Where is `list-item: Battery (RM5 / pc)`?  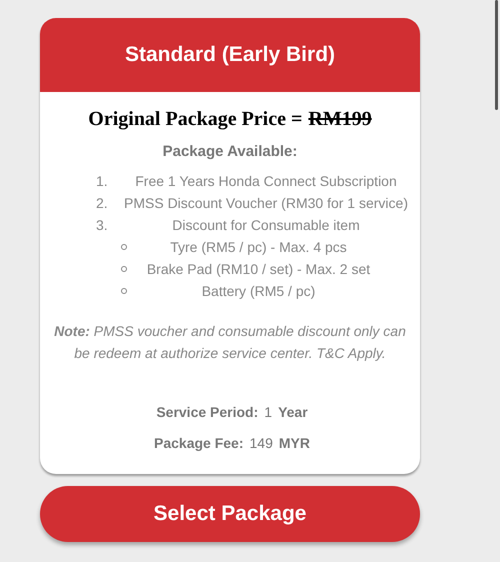
list-item: Battery (RM5 / pc) is located at coordinates (258, 291).